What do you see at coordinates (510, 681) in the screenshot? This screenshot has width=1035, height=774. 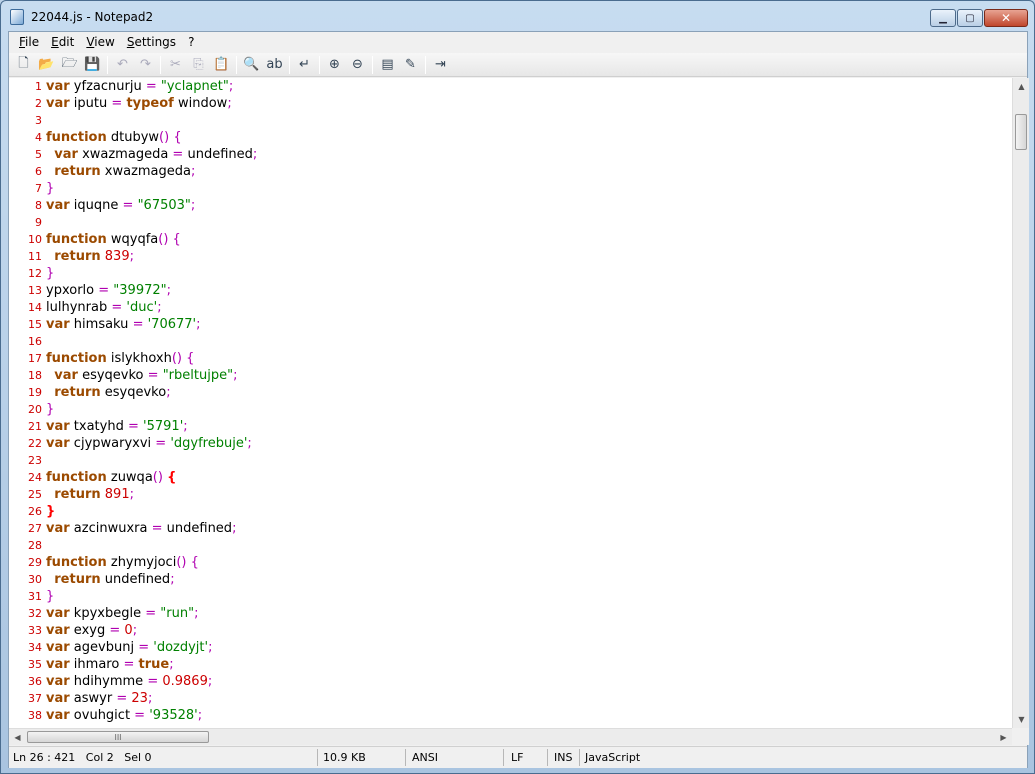 I see `code-line: 36 var hdihymme = 0.9869;` at bounding box center [510, 681].